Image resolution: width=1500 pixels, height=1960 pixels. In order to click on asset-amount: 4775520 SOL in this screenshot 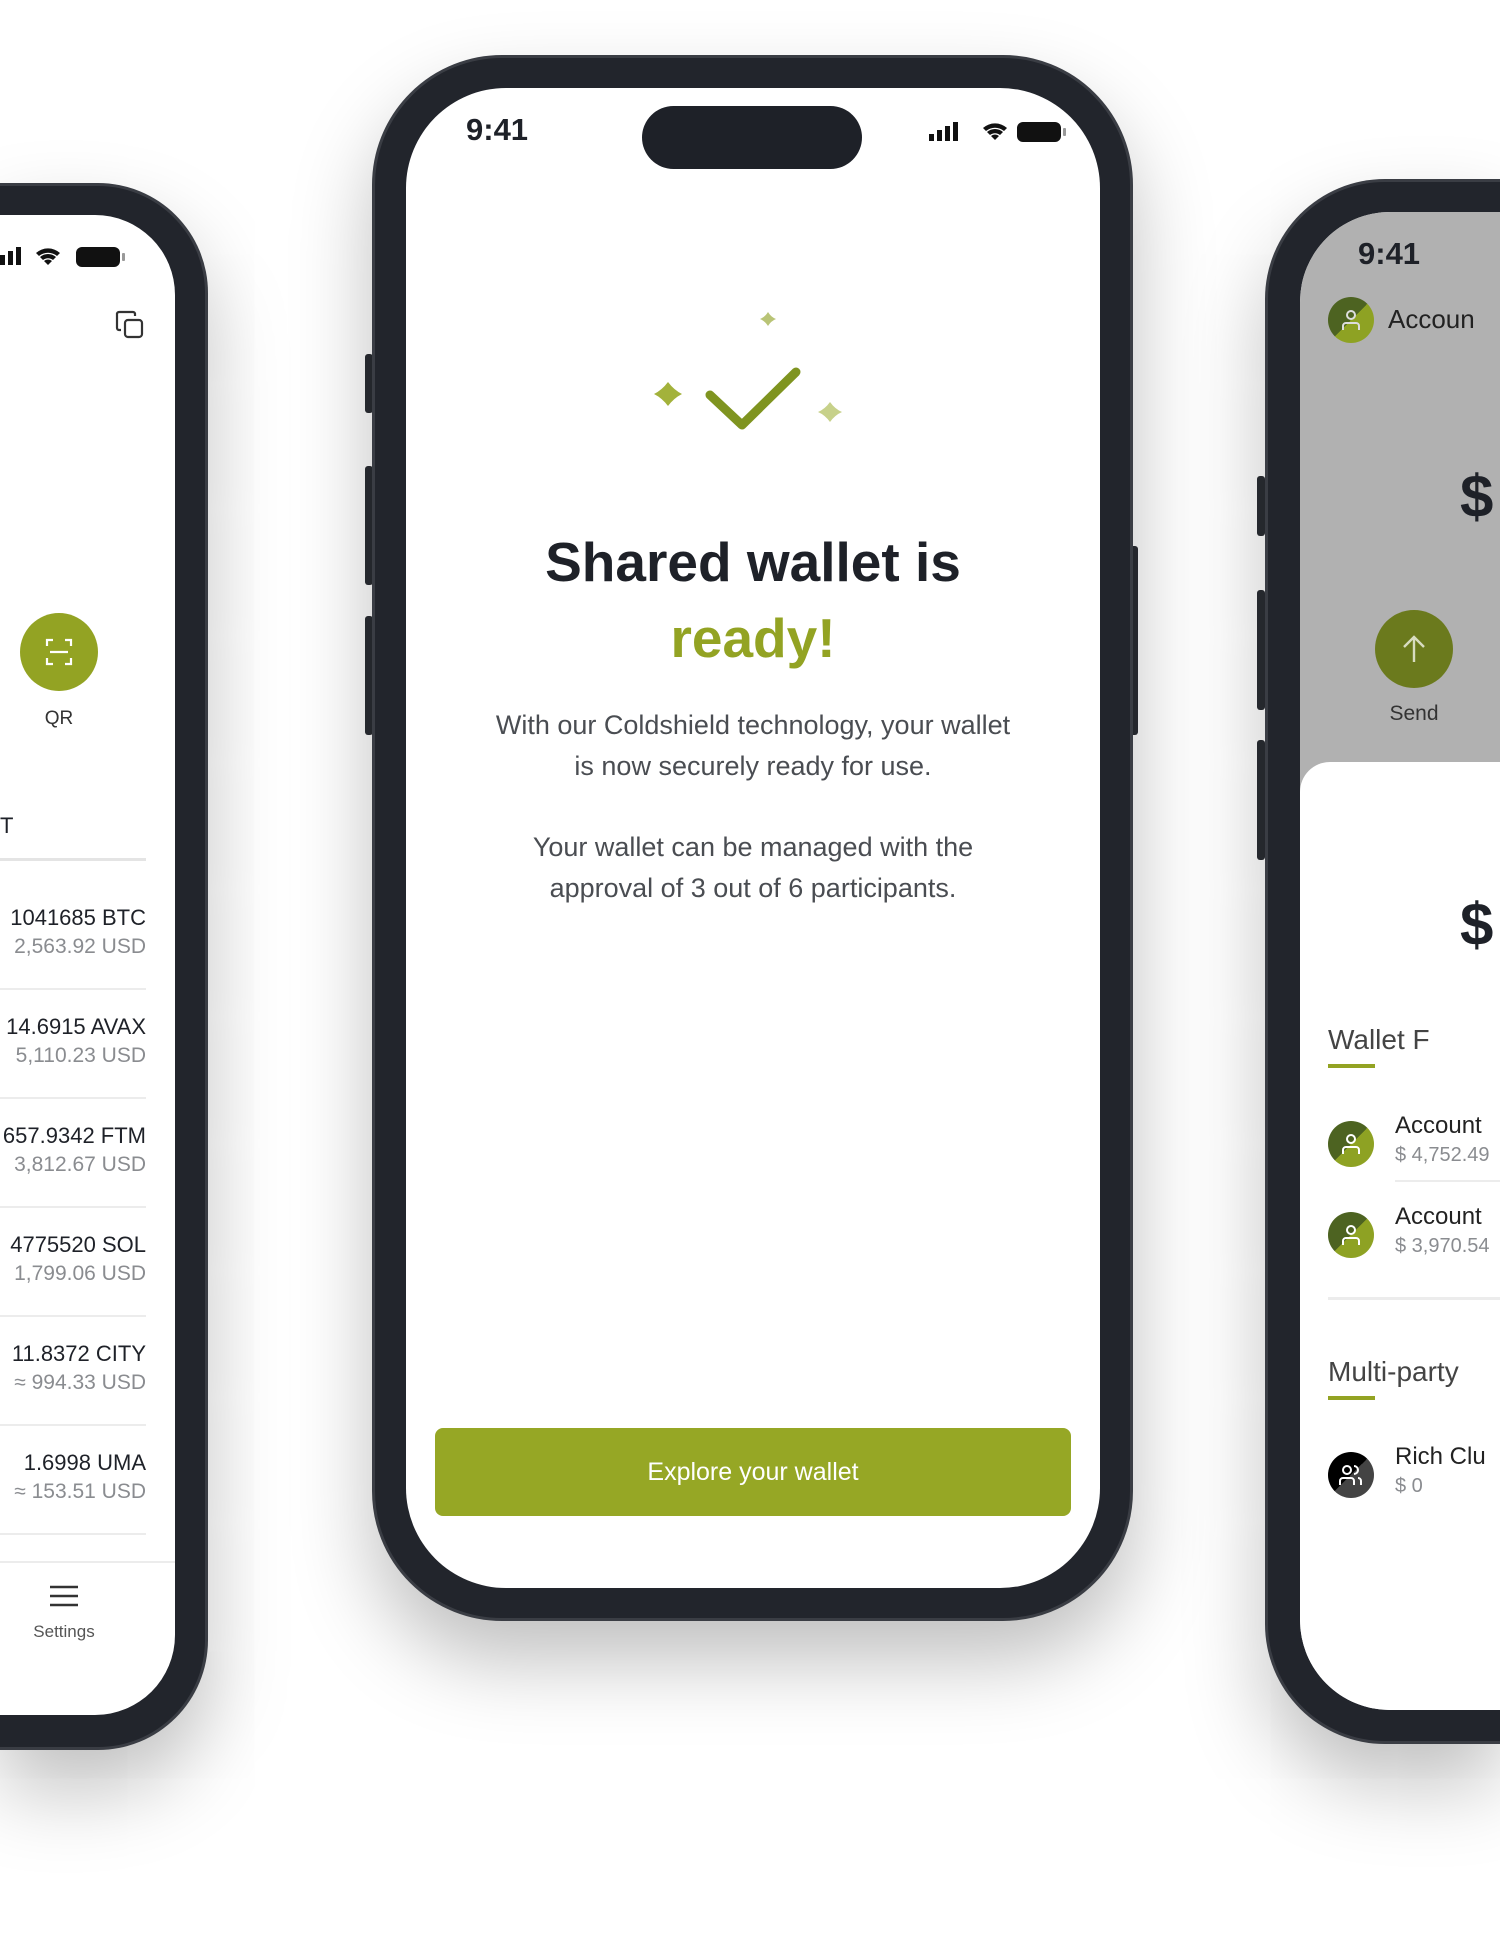, I will do `click(78, 1244)`.